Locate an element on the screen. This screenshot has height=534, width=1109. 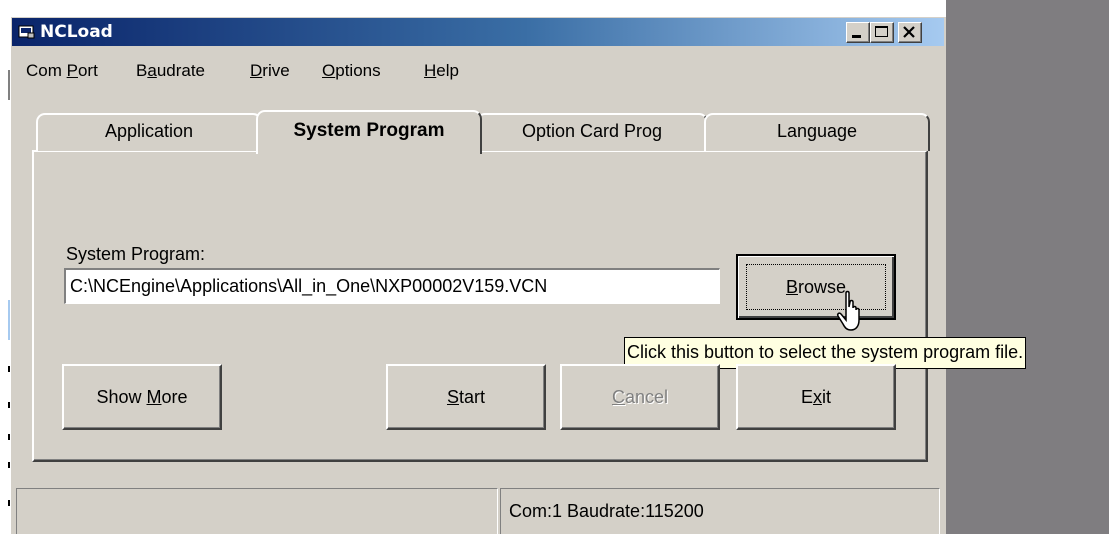
tab-option-card-prog: Option Card Prog is located at coordinates (592, 132).